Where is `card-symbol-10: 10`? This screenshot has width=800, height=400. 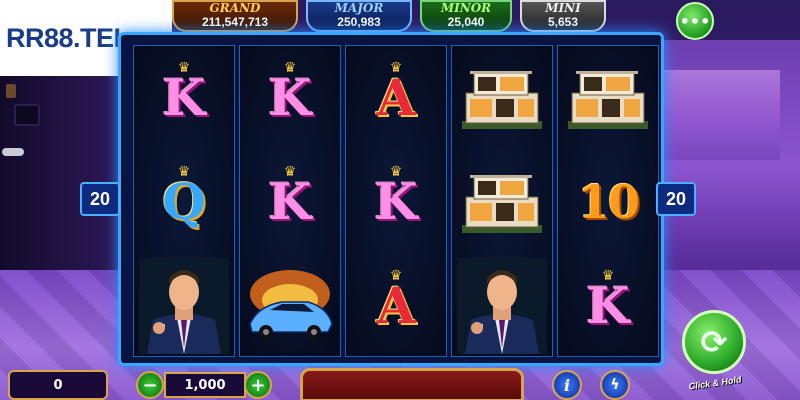 card-symbol-10: 10 is located at coordinates (608, 202).